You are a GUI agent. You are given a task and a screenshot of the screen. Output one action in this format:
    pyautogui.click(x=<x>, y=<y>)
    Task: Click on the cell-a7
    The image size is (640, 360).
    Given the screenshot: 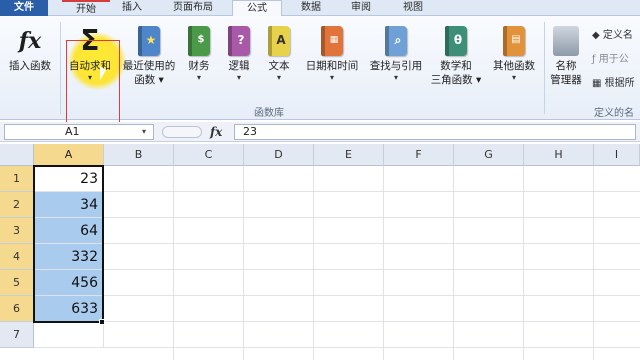 What is the action you would take?
    pyautogui.click(x=69, y=335)
    